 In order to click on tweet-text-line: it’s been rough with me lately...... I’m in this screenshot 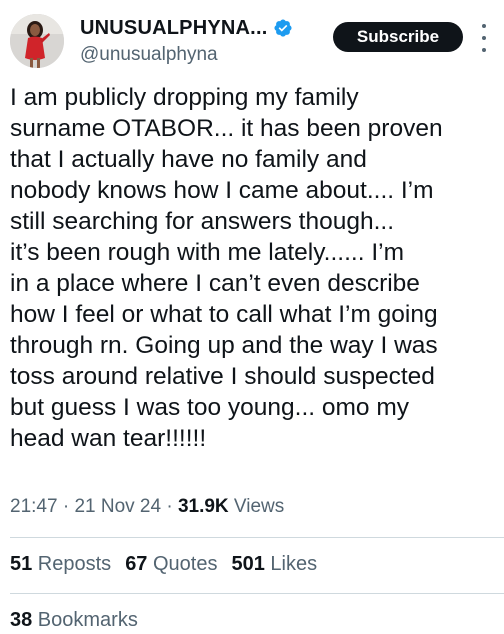, I will do `click(207, 252)`.